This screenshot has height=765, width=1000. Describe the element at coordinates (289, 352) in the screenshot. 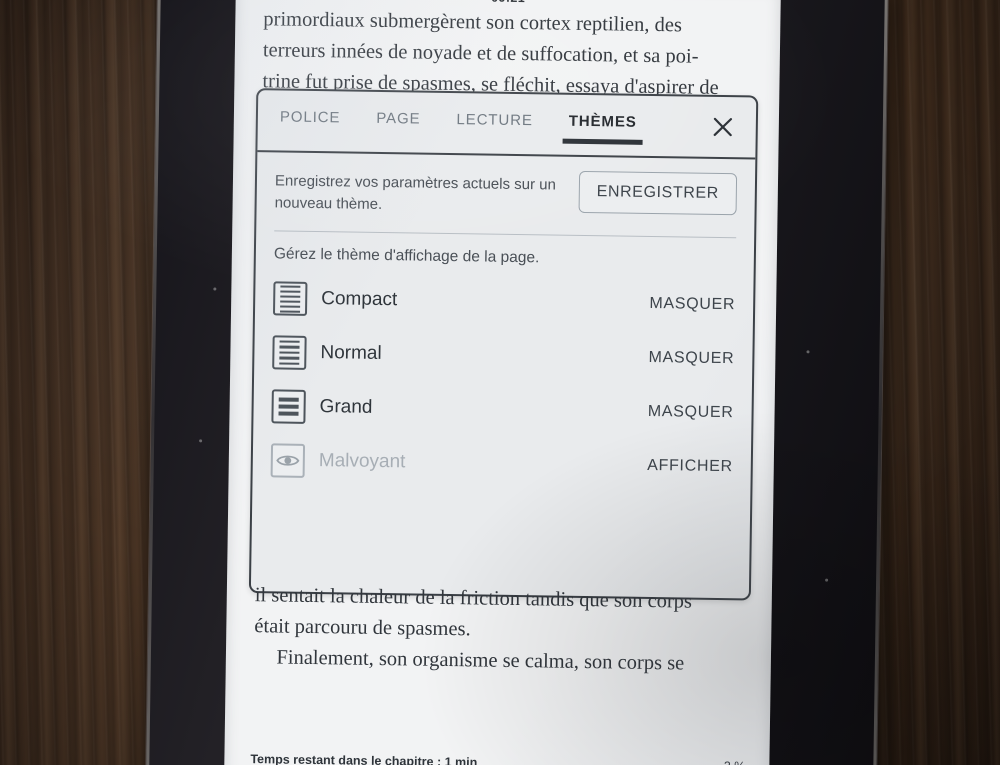

I see `lines-medium-icon` at that location.